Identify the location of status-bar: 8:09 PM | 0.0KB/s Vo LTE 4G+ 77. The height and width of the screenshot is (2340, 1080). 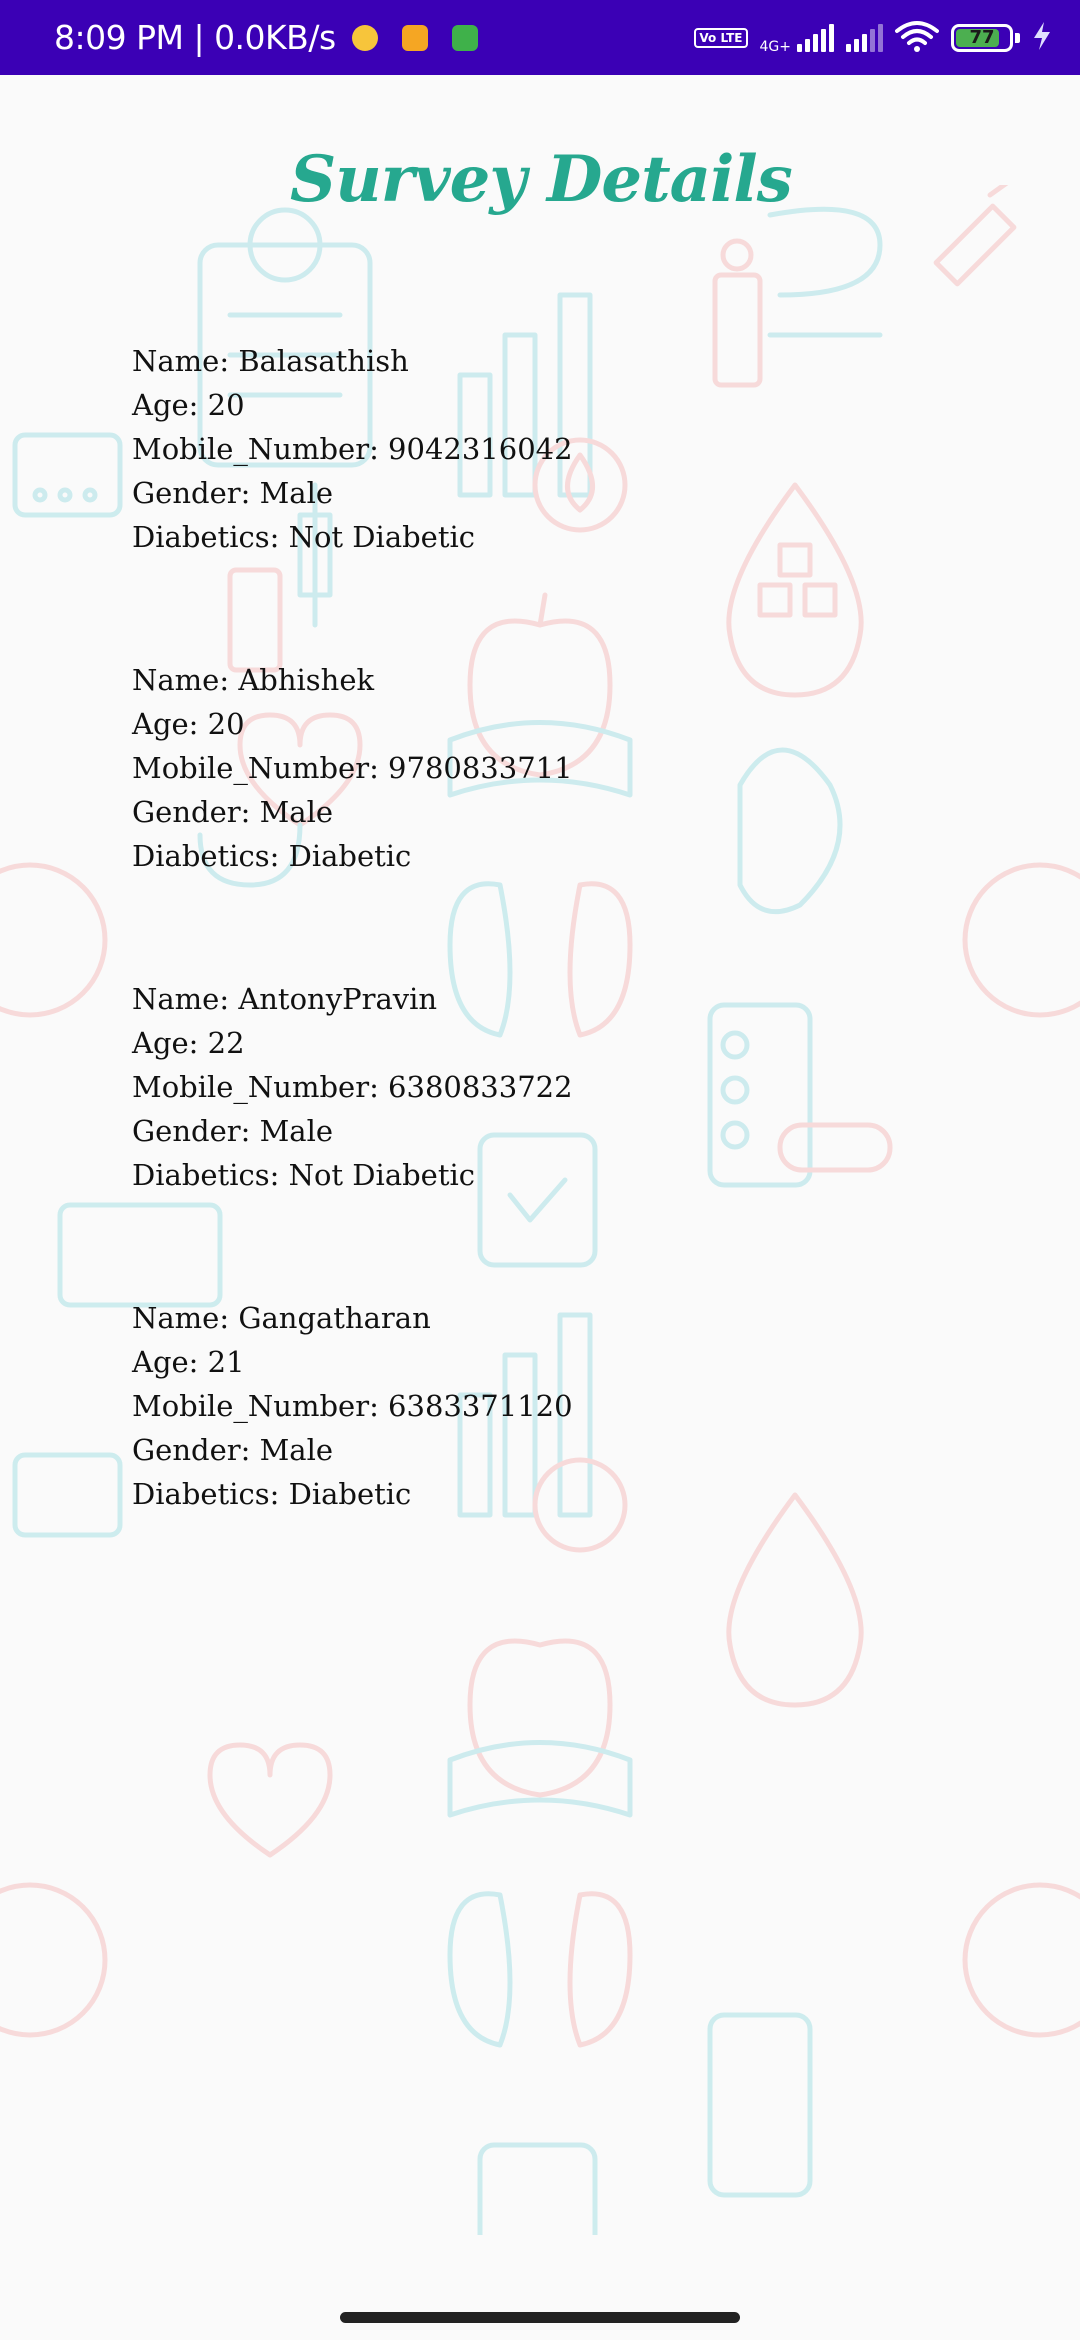
(540, 37).